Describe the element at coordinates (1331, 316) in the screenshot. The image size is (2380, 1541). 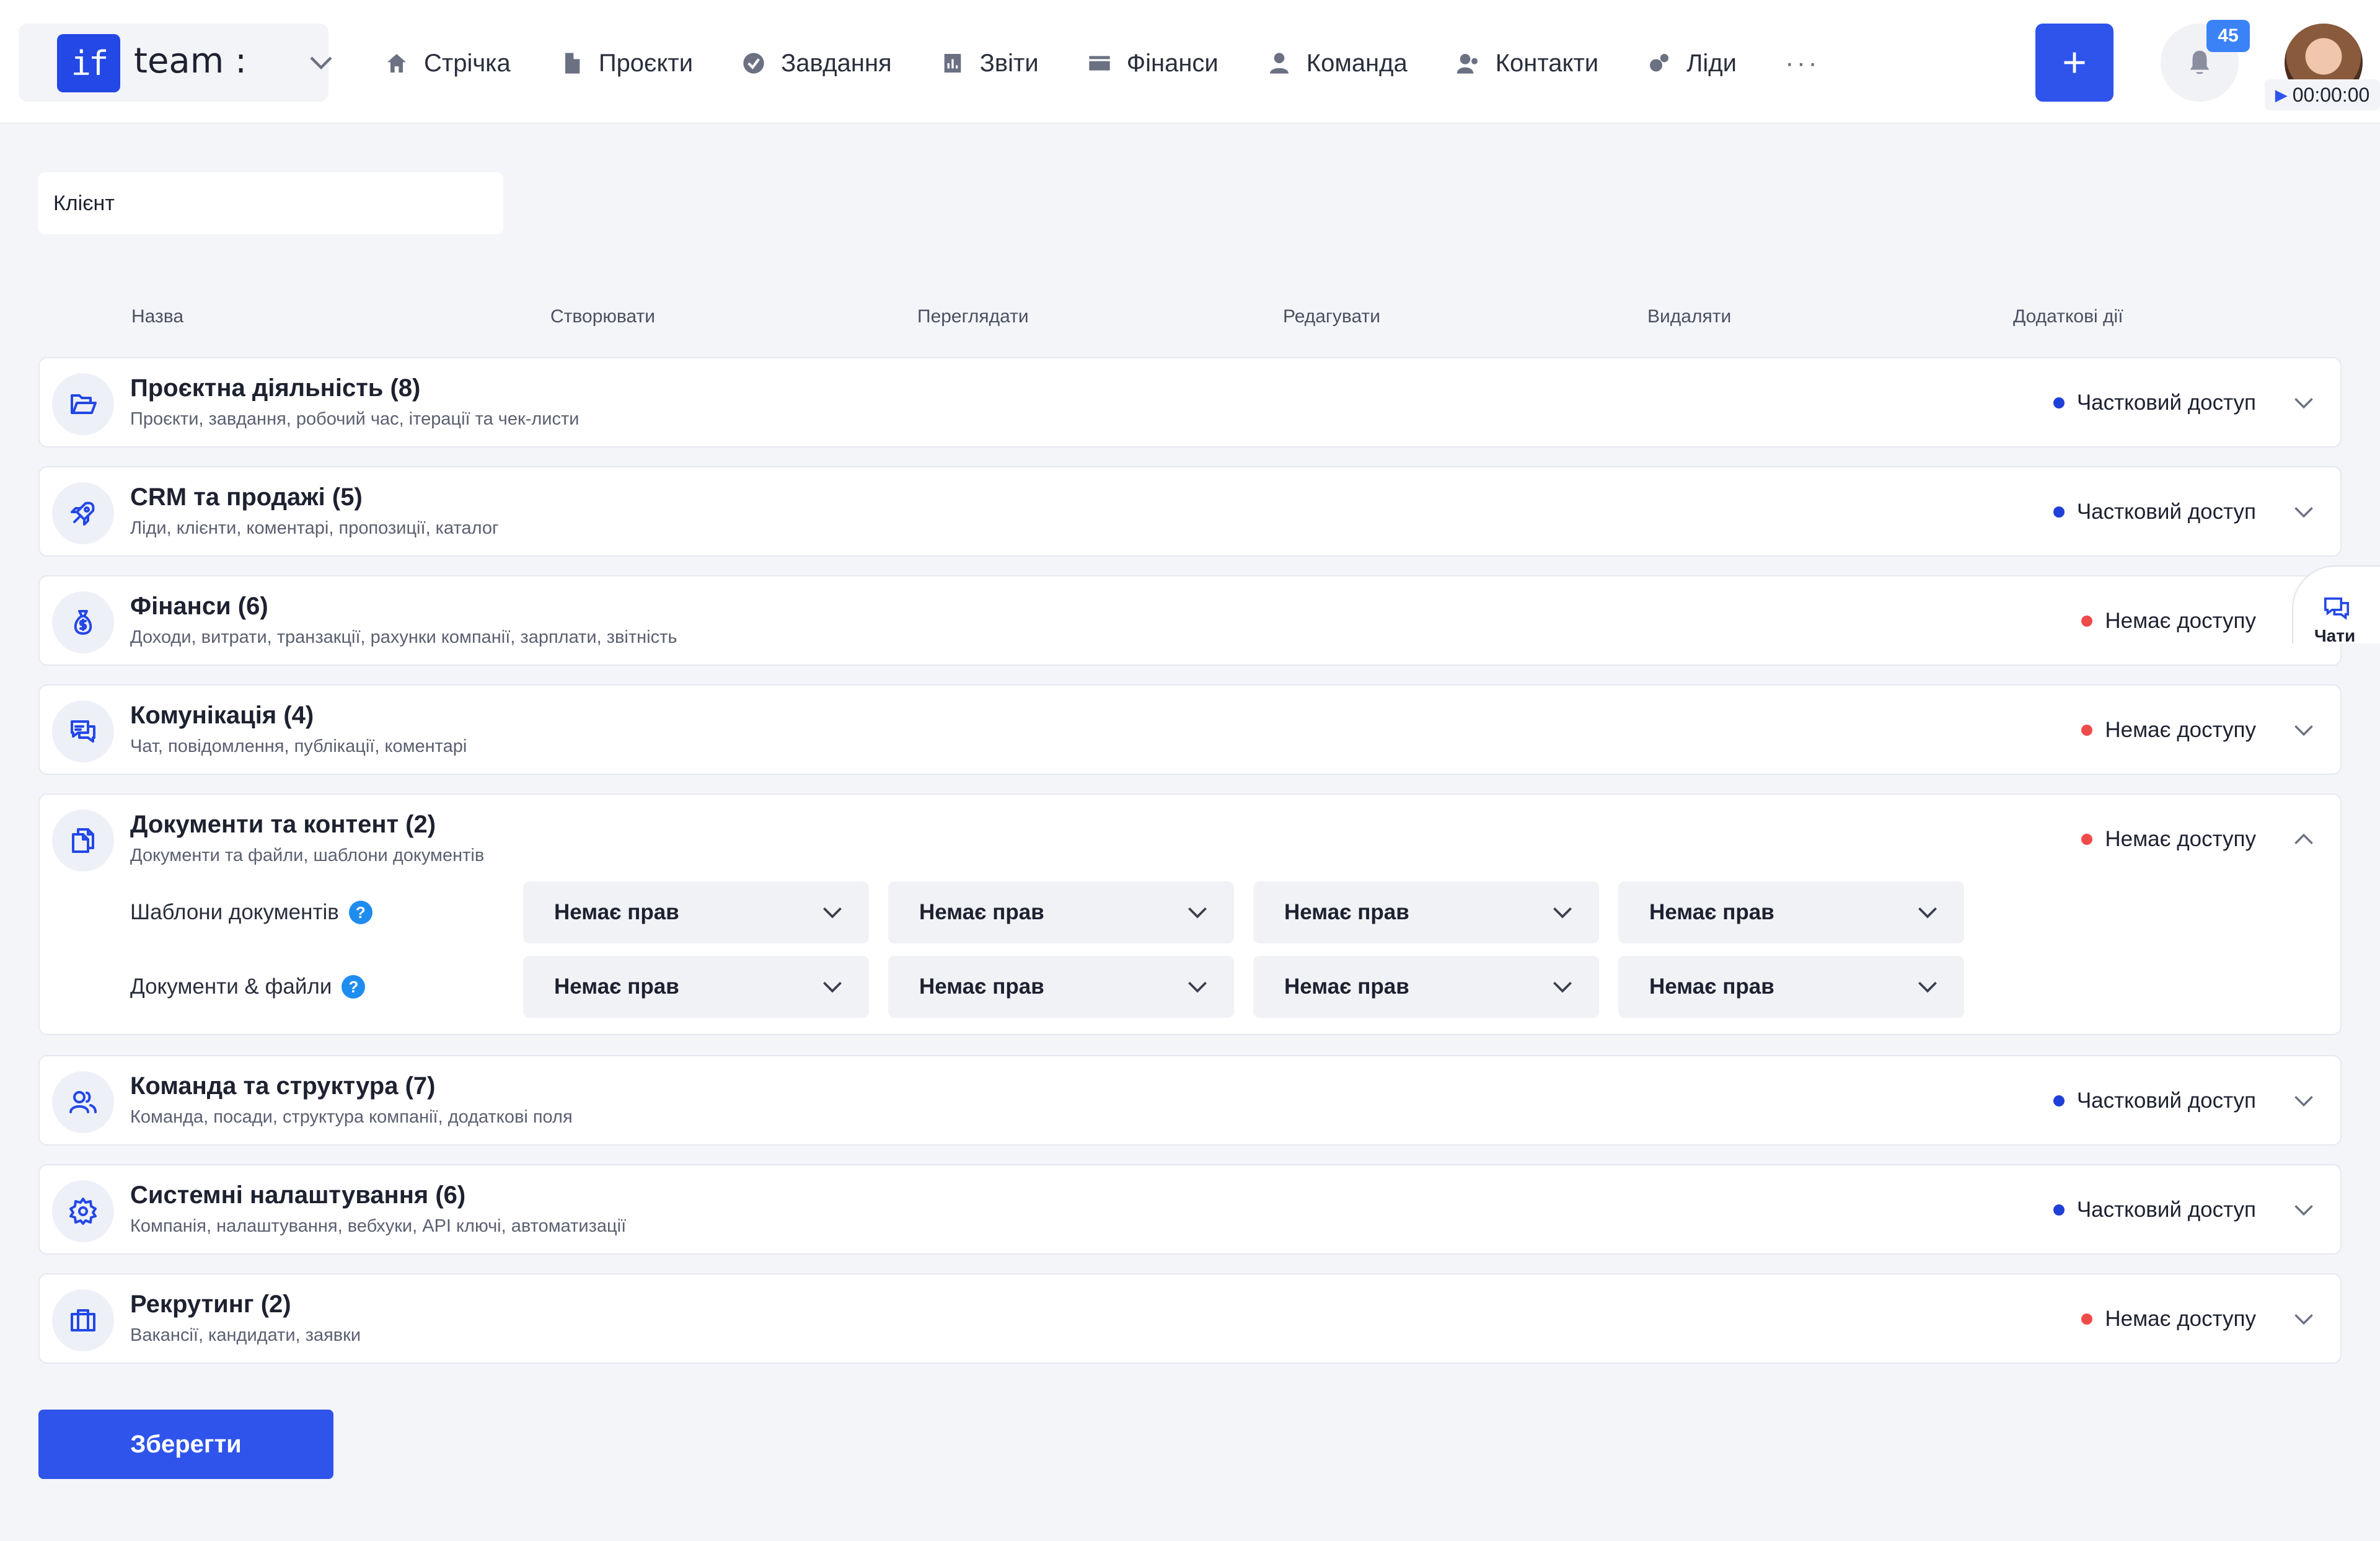
I see `column-header-edit: Редагувати` at that location.